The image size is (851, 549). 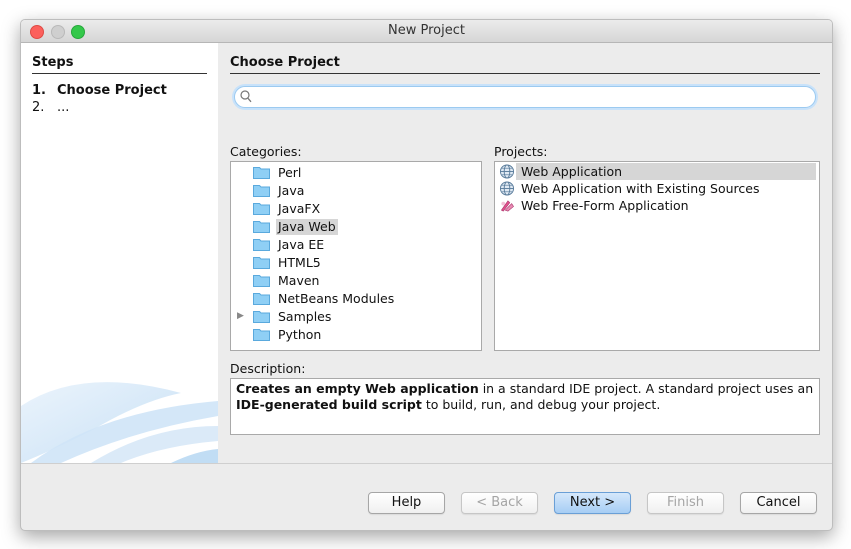 What do you see at coordinates (355, 209) in the screenshot?
I see `category-item-javafx: JavaFX` at bounding box center [355, 209].